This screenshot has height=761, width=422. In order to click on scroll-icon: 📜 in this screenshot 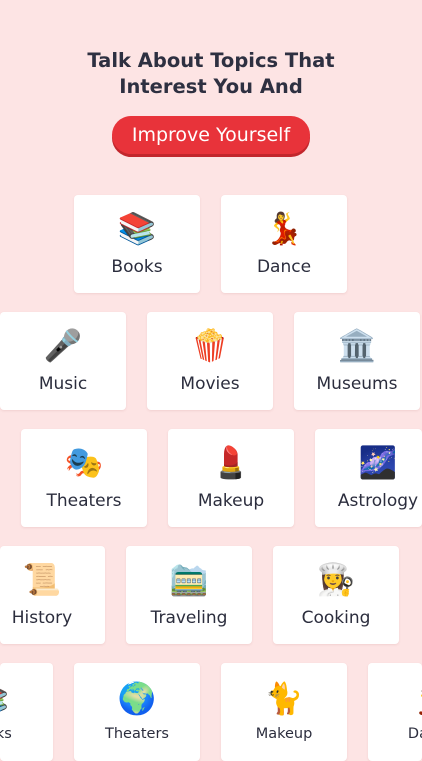, I will do `click(42, 580)`.